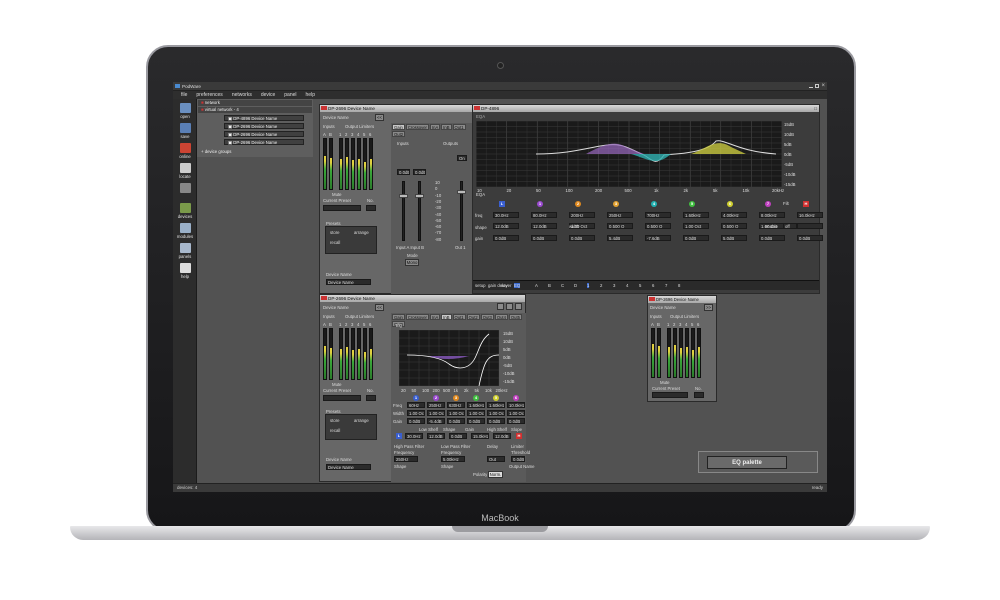  What do you see at coordinates (562, 285) in the screenshot?
I see `eq-bottom-tab: C` at bounding box center [562, 285].